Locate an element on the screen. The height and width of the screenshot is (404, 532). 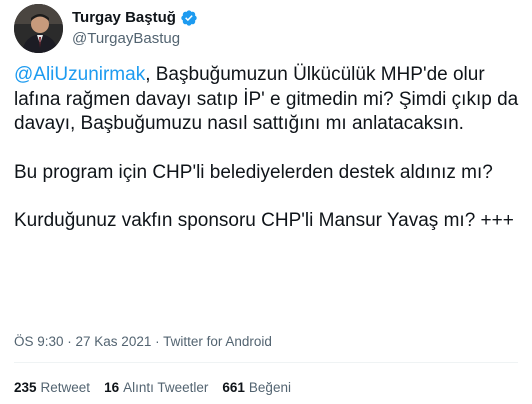
likes-stat: 661 Beğeni is located at coordinates (256, 388).